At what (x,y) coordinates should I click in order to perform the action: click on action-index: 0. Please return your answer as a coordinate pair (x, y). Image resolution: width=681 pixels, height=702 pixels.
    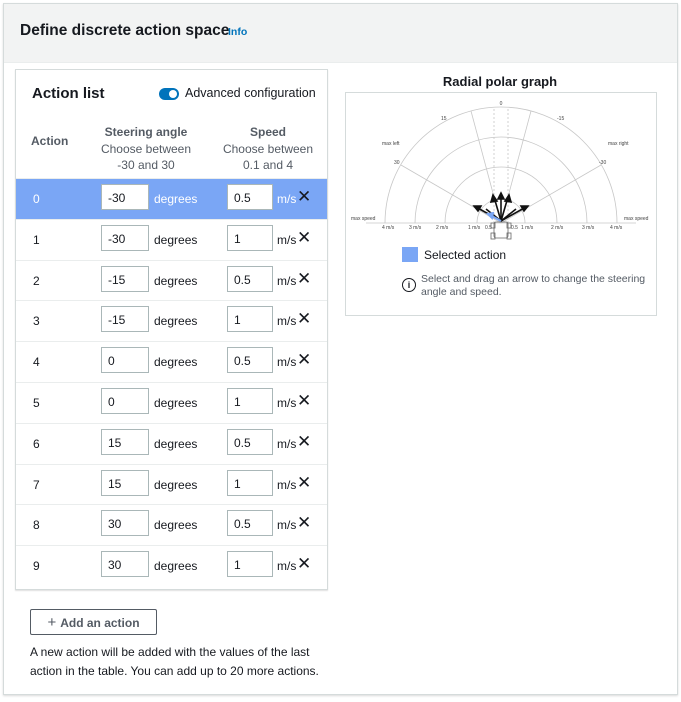
    Looking at the image, I should click on (36, 199).